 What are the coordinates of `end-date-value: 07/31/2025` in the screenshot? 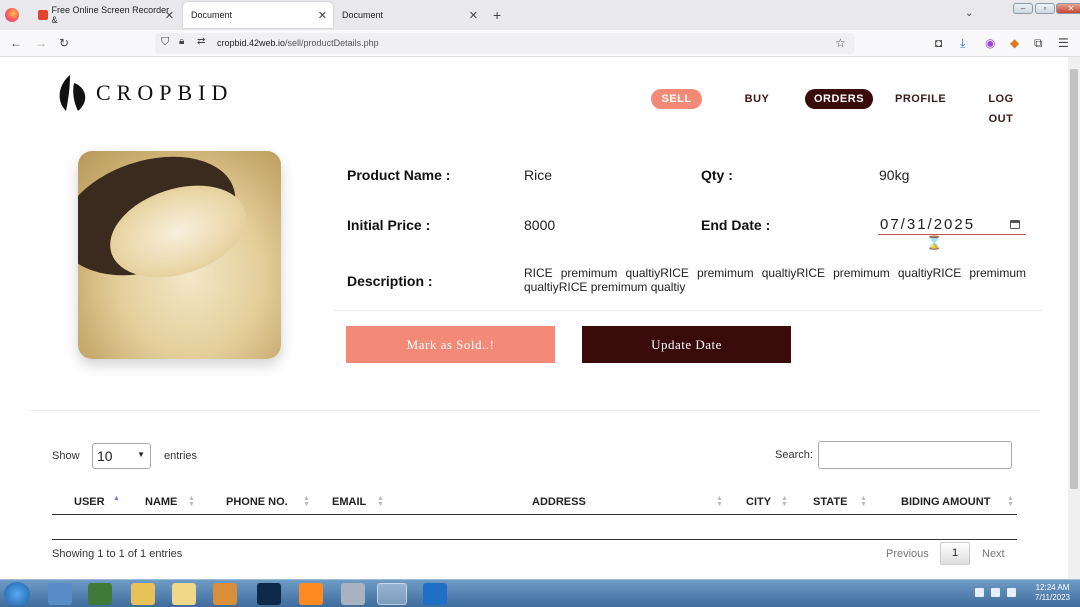 It's located at (928, 224).